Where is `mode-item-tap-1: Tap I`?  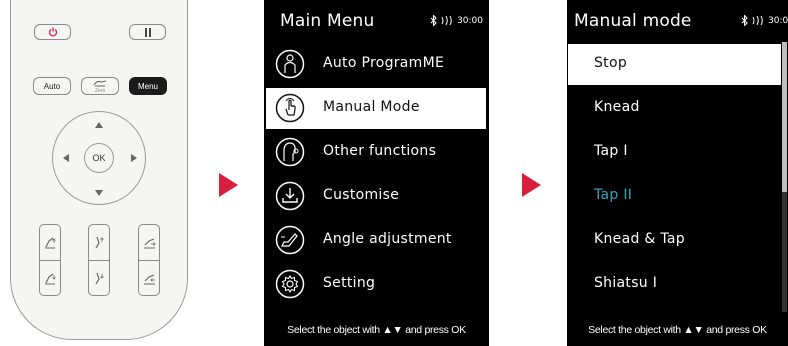 mode-item-tap-1: Tap I is located at coordinates (674, 152).